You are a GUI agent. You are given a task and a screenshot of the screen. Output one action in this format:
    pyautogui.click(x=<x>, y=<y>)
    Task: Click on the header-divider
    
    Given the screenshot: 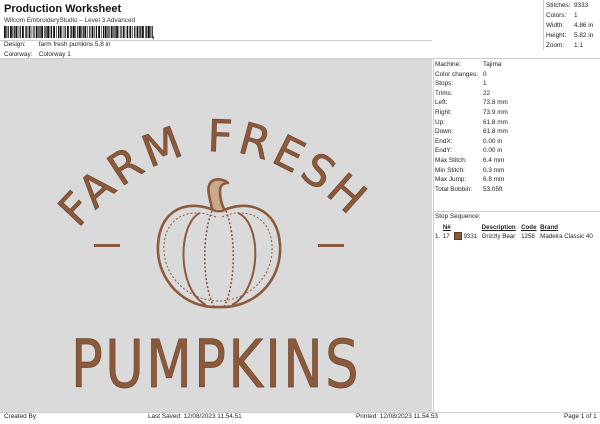 What is the action you would take?
    pyautogui.click(x=216, y=40)
    